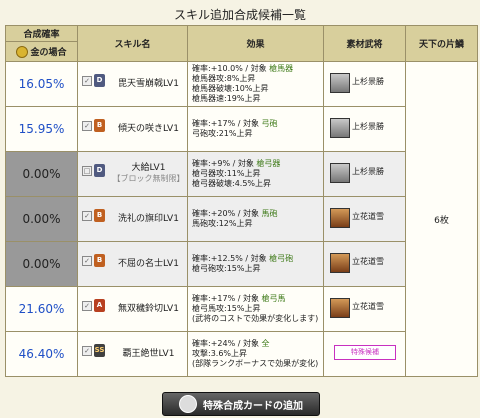  What do you see at coordinates (148, 83) in the screenshot?
I see `skill-name: 毘天雪崩戟LV1` at bounding box center [148, 83].